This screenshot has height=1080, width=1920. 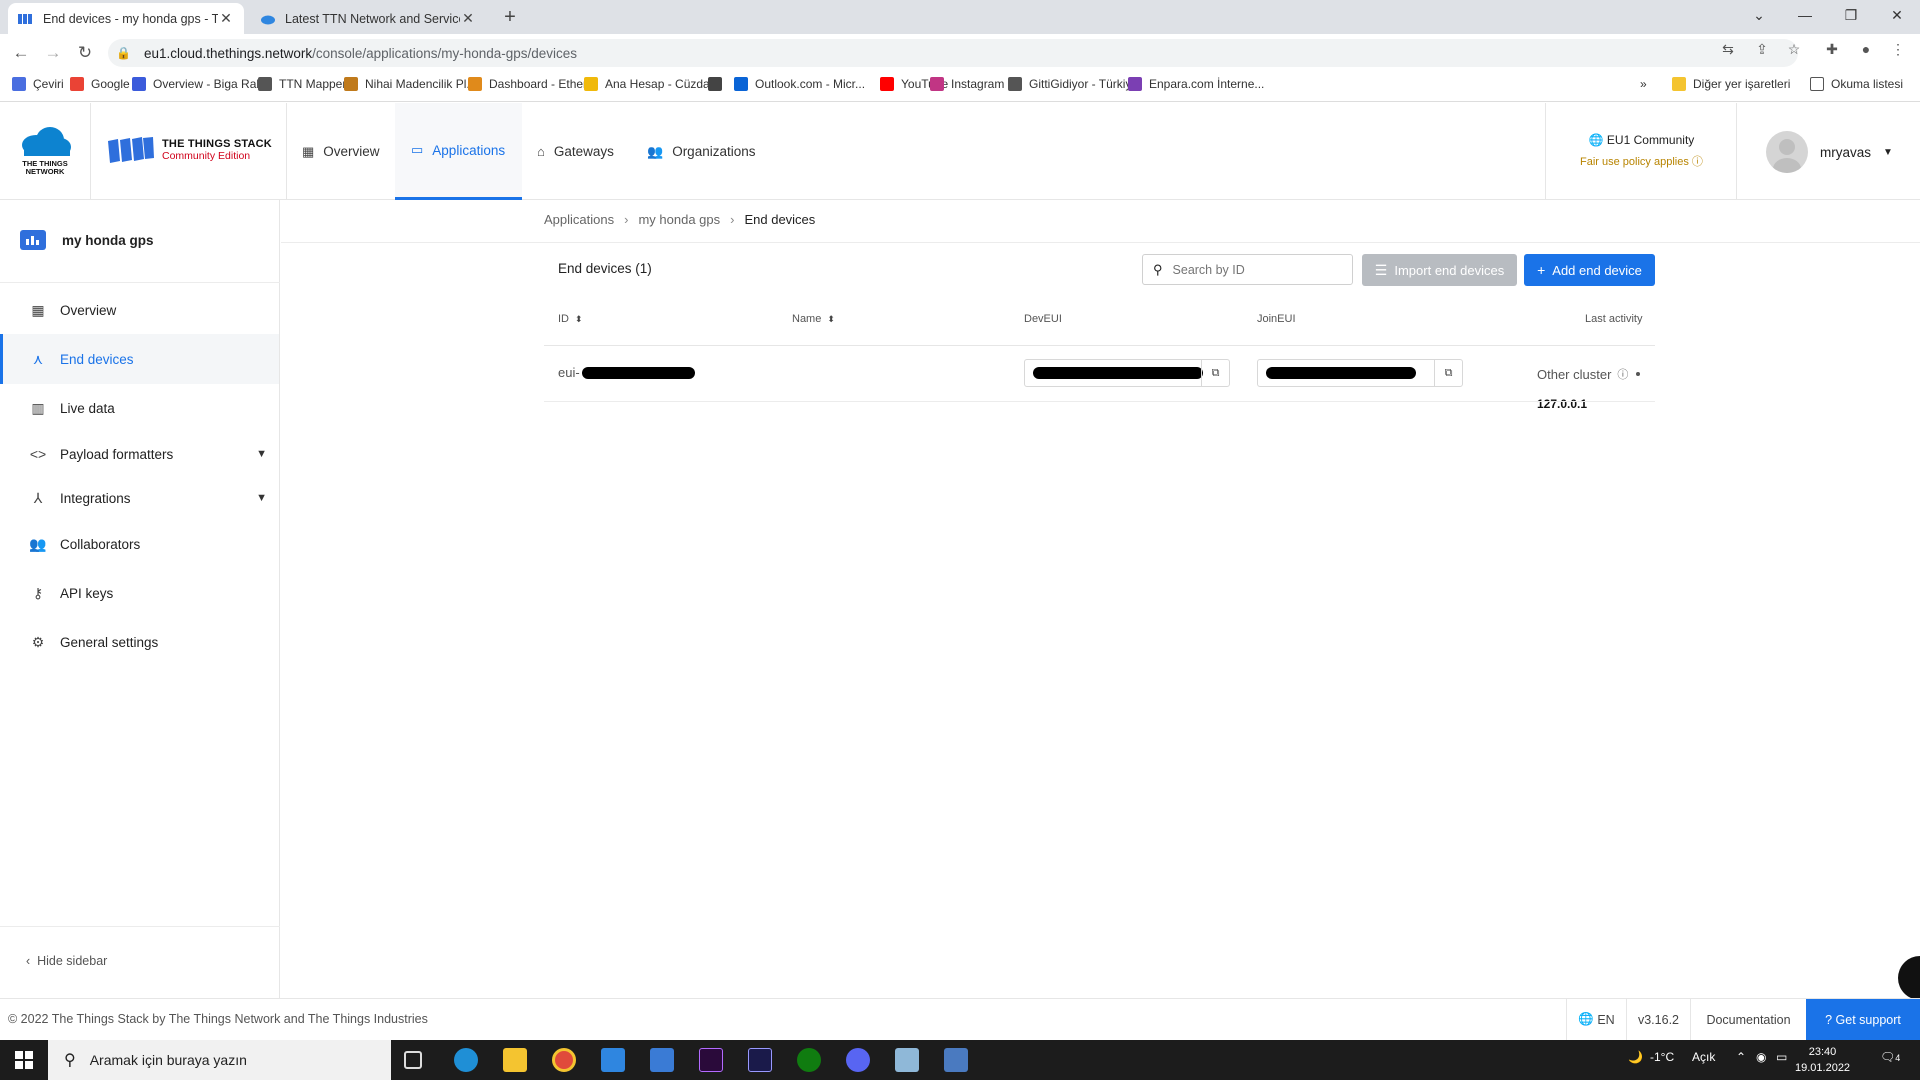 I want to click on browser-tab-status: Latest TTN Network and Services status ✕, so click(x=368, y=18).